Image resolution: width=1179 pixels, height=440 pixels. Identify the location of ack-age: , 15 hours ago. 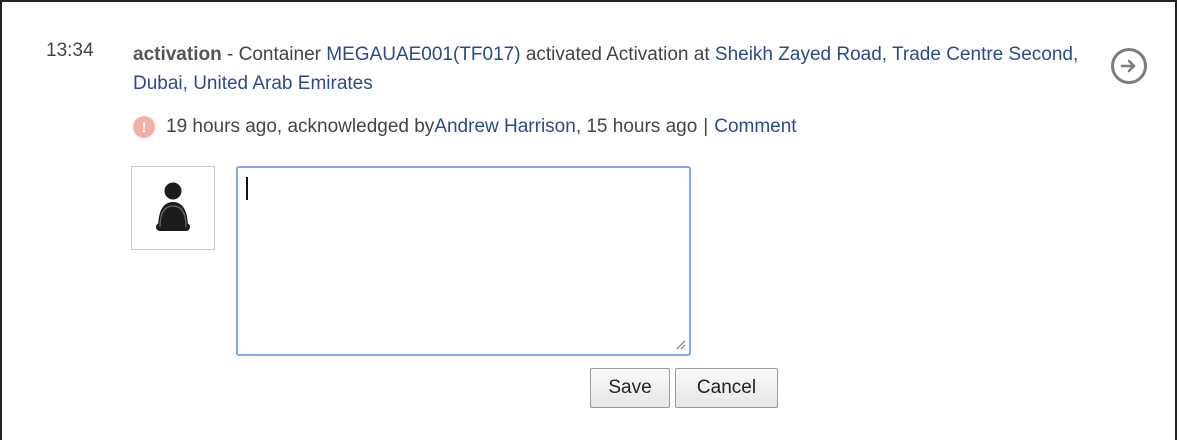
(636, 126).